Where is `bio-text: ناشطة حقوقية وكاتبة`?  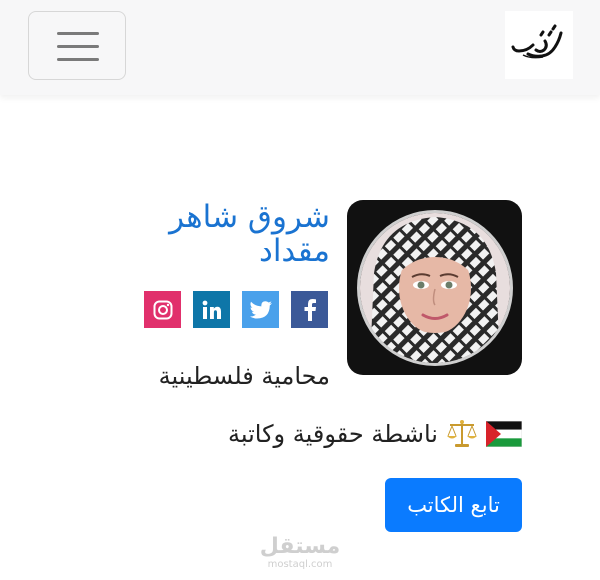
bio-text: ناشطة حقوقية وكاتبة is located at coordinates (333, 434).